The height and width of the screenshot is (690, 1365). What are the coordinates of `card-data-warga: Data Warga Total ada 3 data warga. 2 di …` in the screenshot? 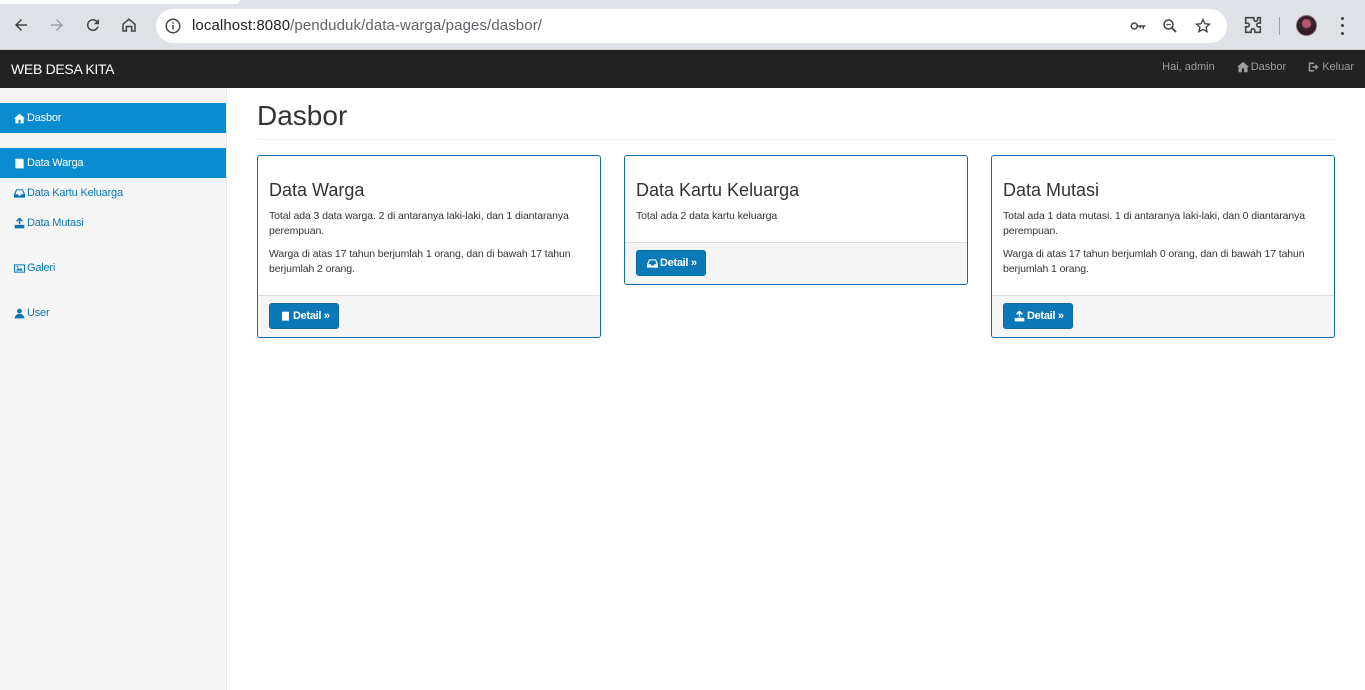 It's located at (429, 246).